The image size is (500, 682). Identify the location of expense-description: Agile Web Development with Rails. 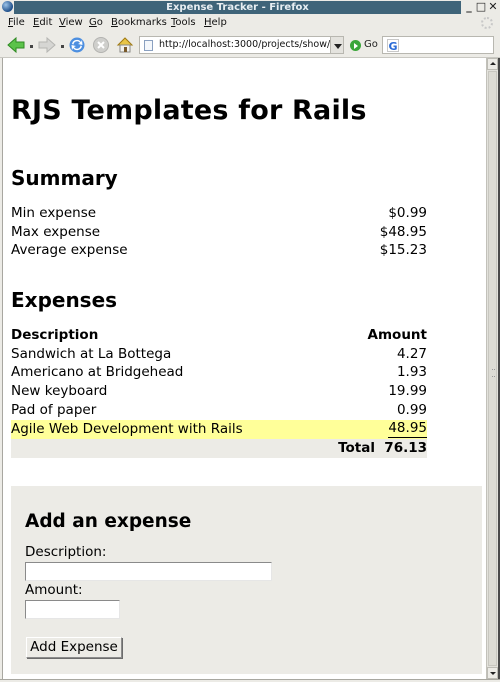
(127, 429).